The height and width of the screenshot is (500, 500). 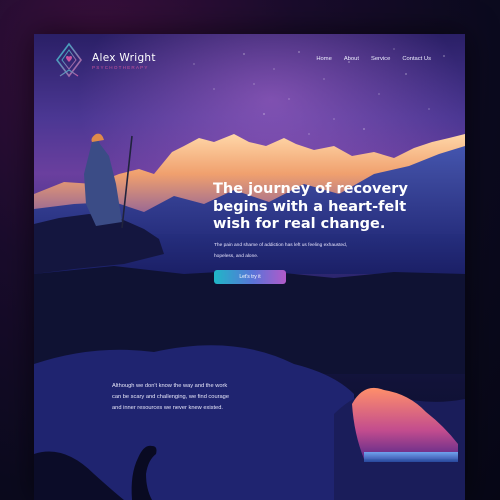 What do you see at coordinates (416, 59) in the screenshot?
I see `nav-contact-us: Contact Us` at bounding box center [416, 59].